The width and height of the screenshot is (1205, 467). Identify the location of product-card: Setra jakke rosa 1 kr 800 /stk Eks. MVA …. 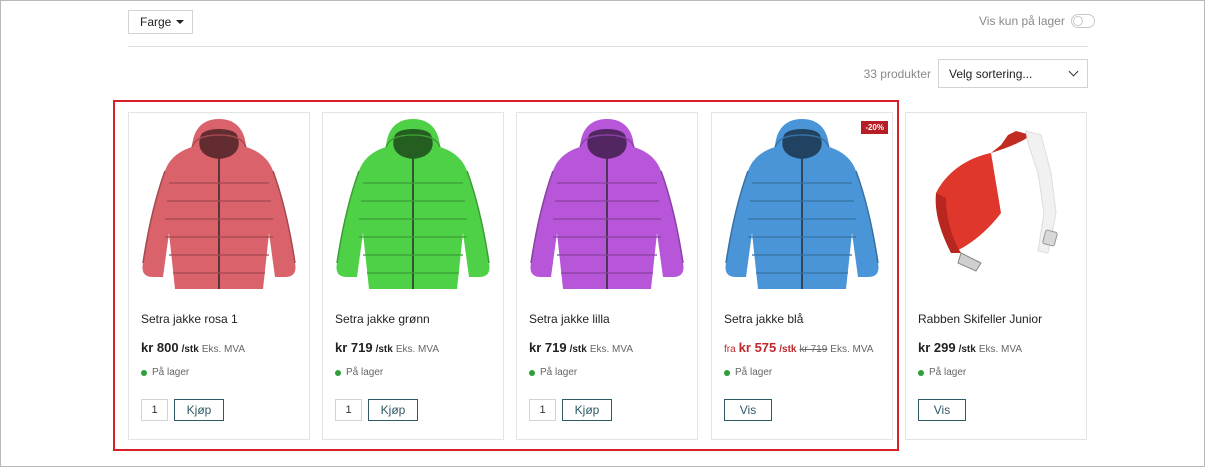
(219, 276).